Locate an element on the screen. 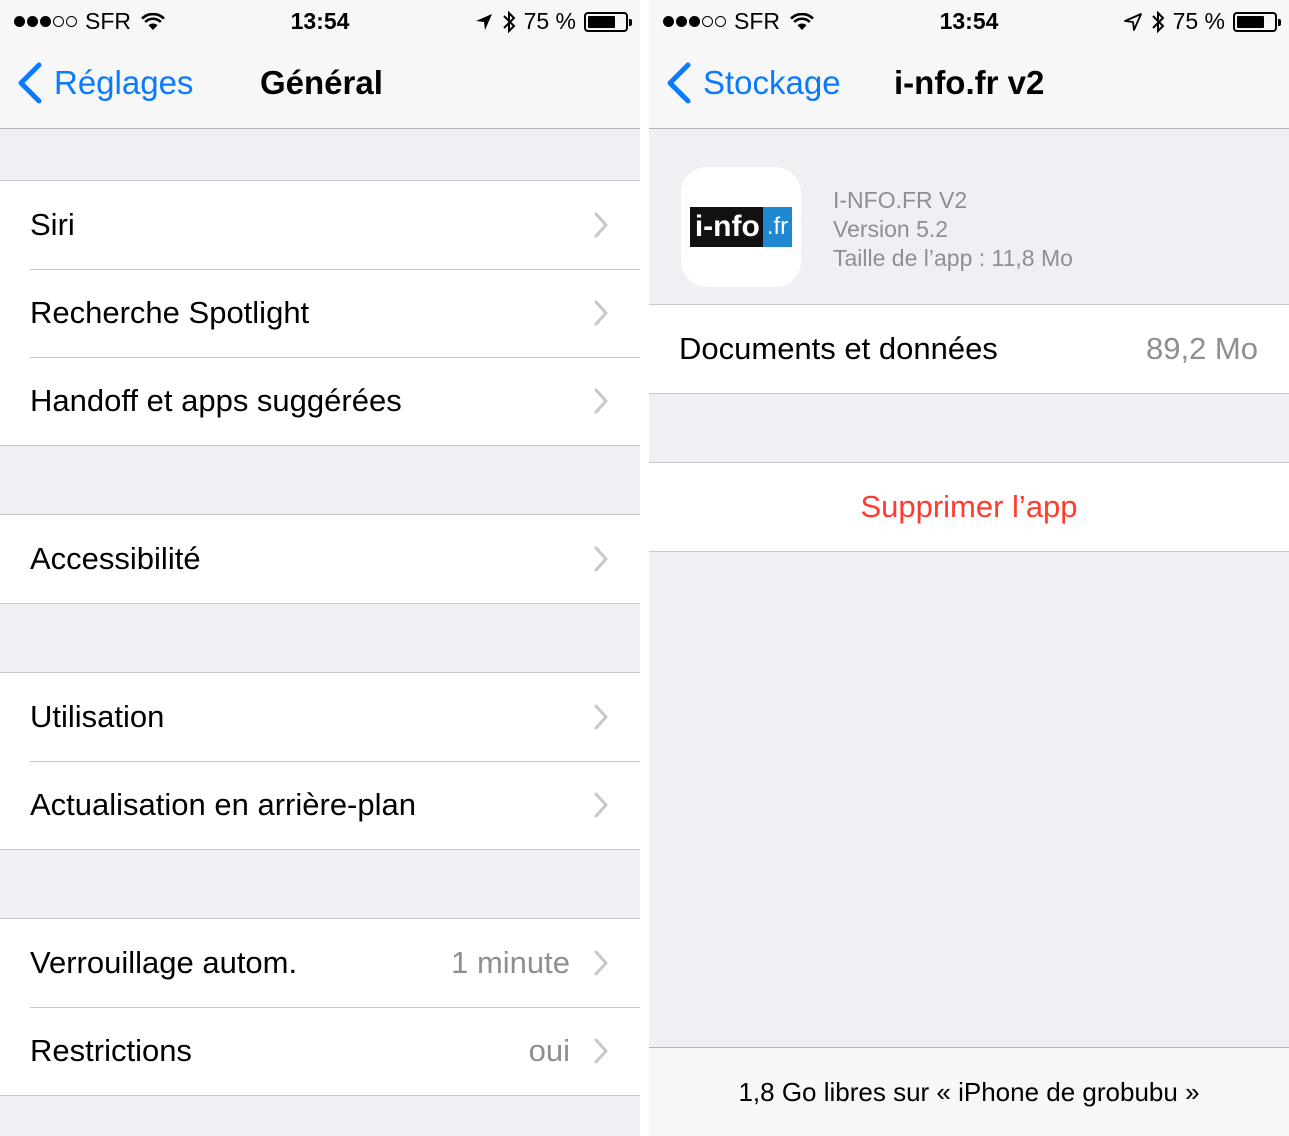 The image size is (1289, 1136). row-value: 1 minute is located at coordinates (510, 962).